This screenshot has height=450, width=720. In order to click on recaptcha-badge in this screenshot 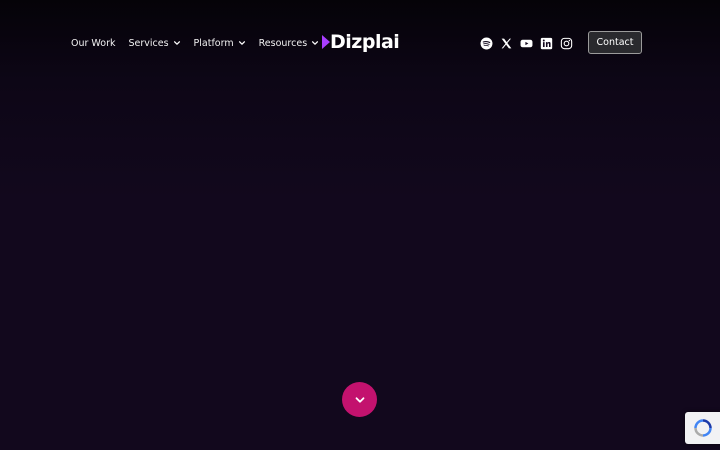, I will do `click(702, 428)`.